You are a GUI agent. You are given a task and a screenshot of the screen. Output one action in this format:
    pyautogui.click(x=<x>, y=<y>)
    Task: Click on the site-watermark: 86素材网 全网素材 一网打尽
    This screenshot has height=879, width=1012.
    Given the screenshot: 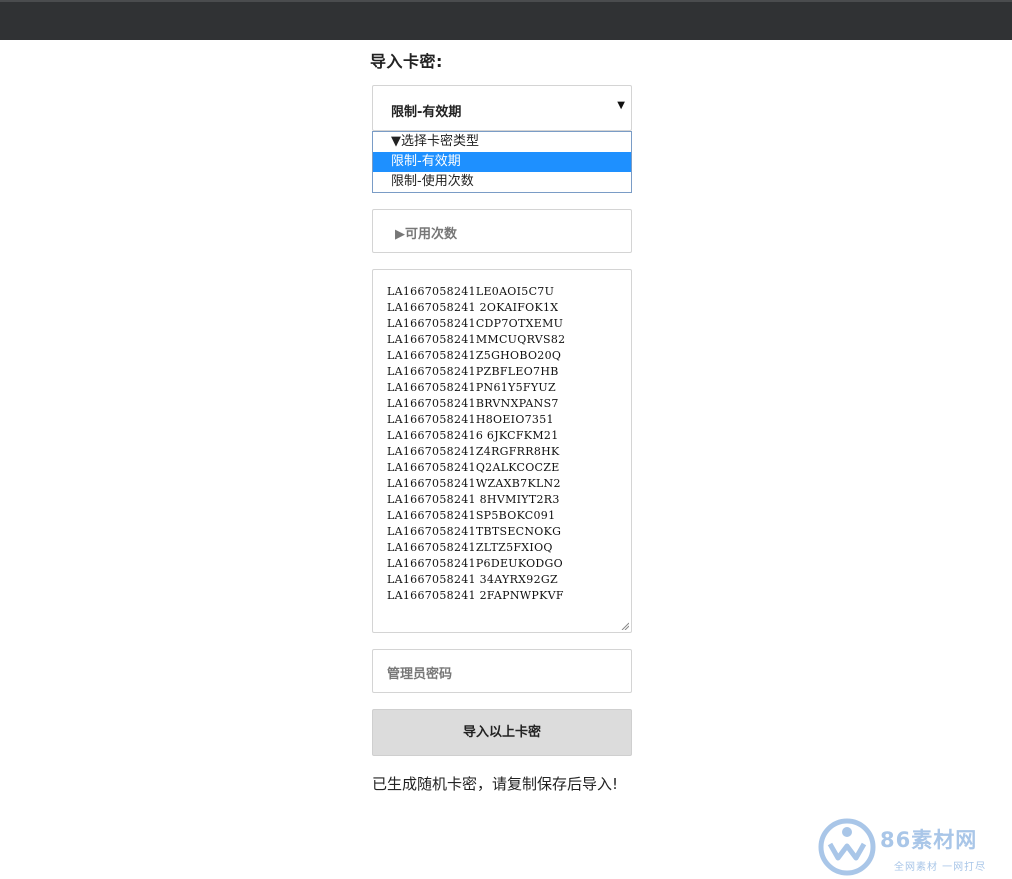 What is the action you would take?
    pyautogui.click(x=913, y=847)
    